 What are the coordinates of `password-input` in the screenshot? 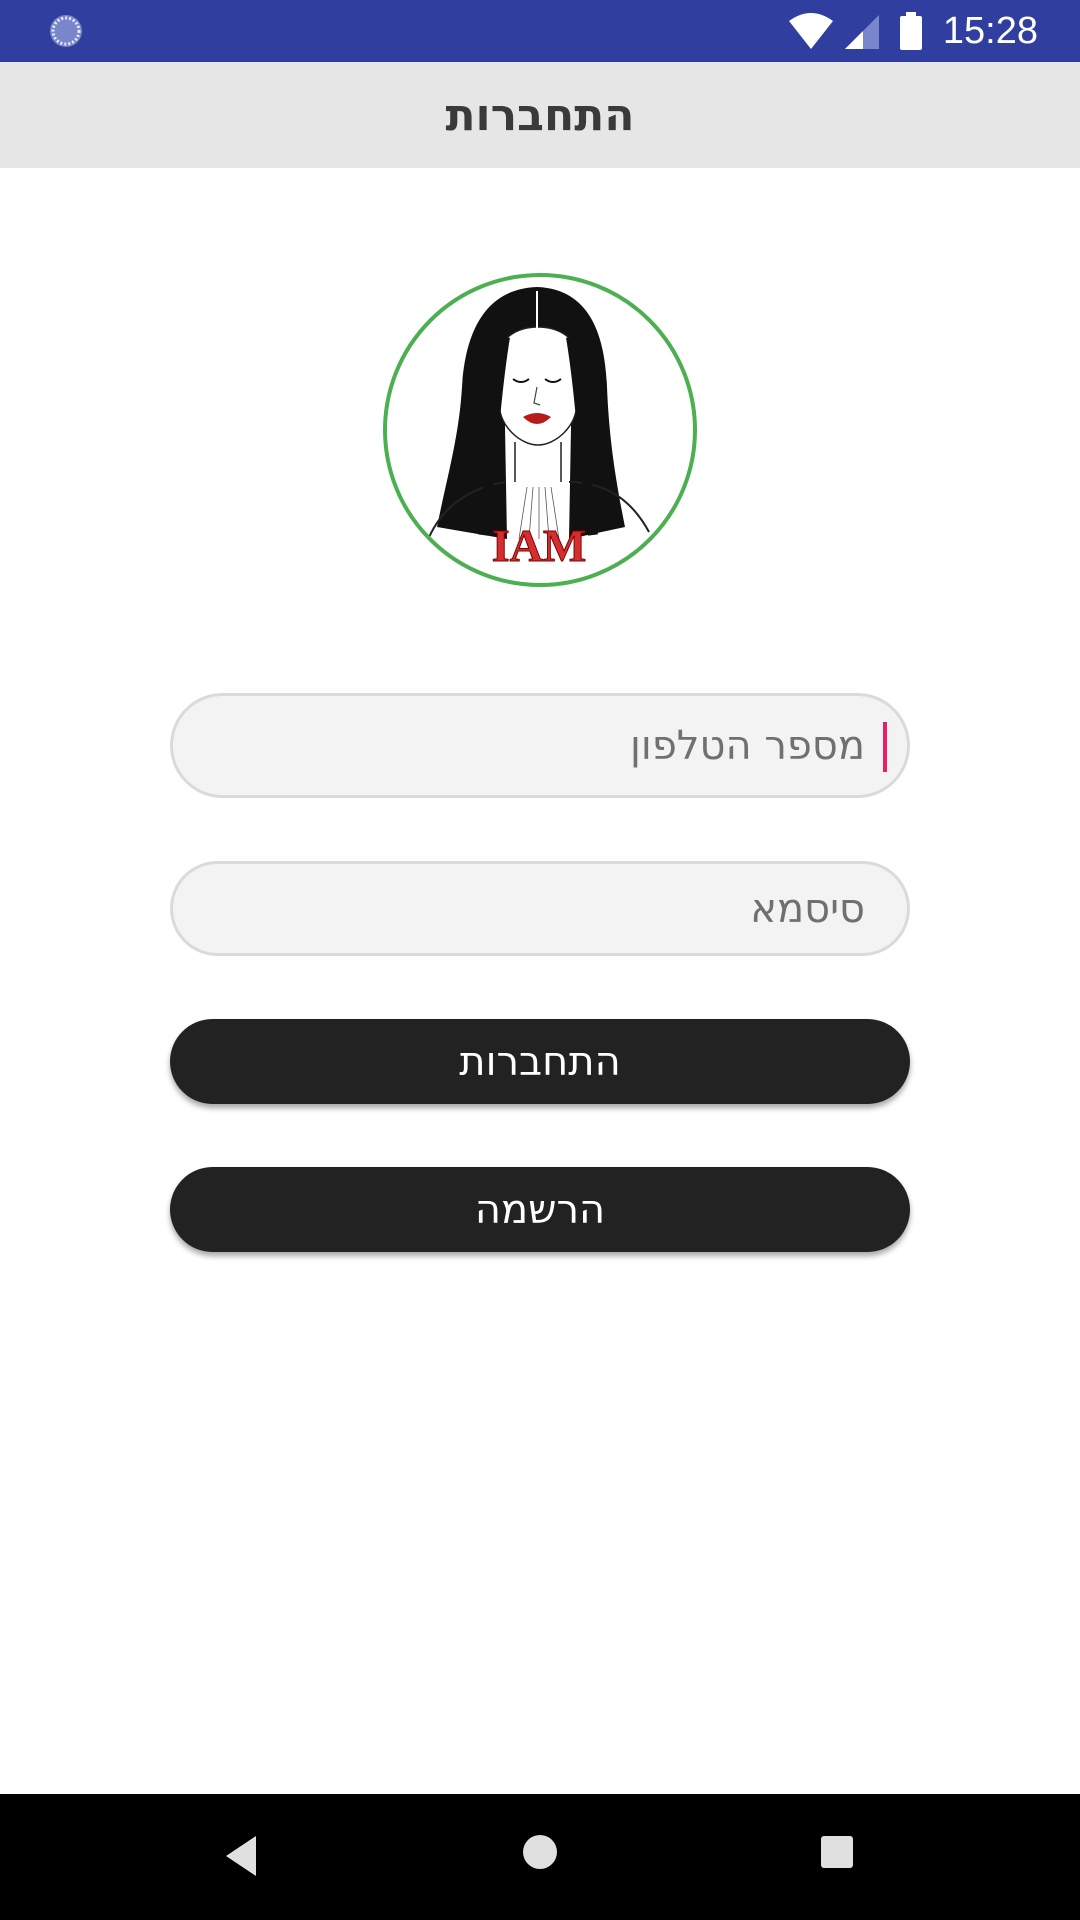 It's located at (540, 908).